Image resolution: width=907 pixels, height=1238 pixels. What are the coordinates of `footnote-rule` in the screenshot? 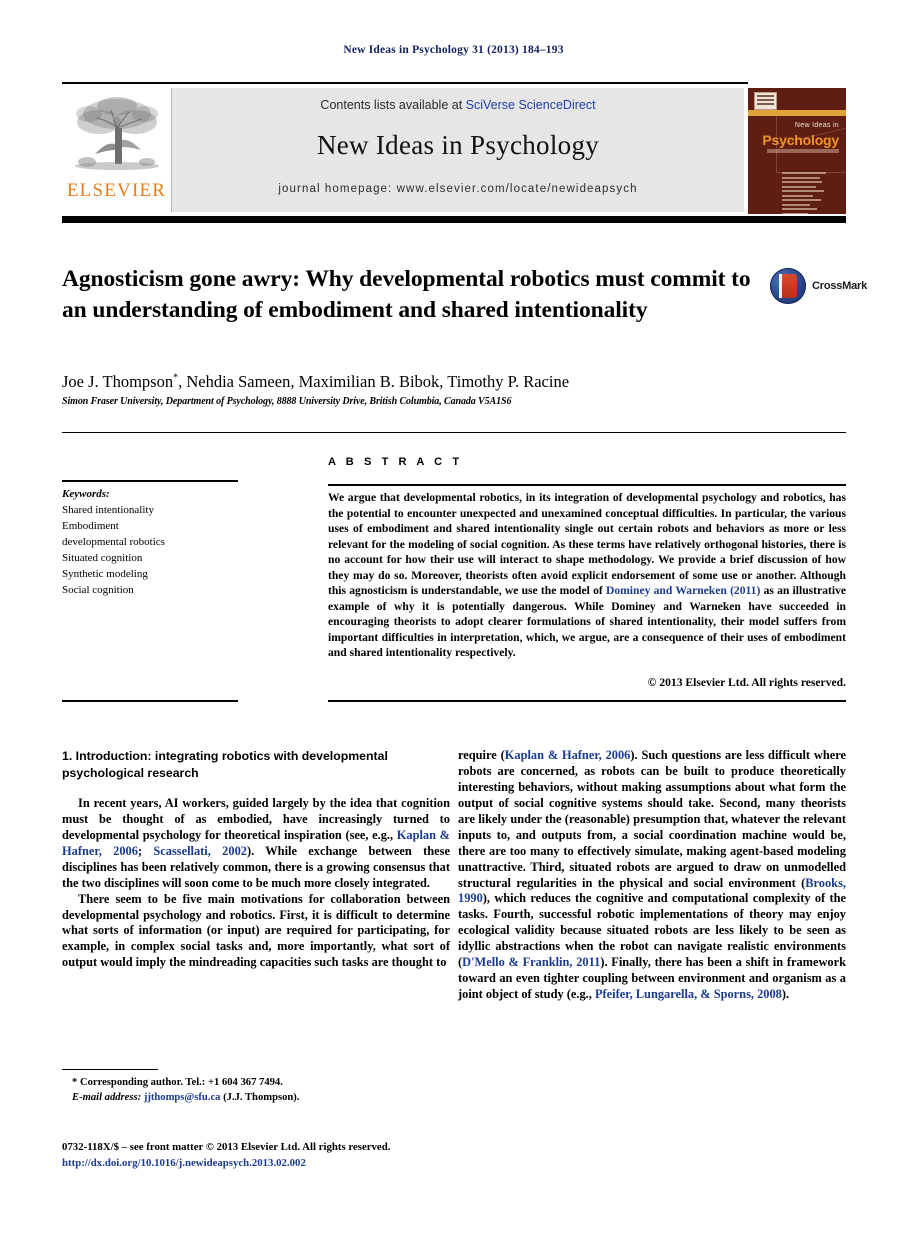 It's located at (110, 1069).